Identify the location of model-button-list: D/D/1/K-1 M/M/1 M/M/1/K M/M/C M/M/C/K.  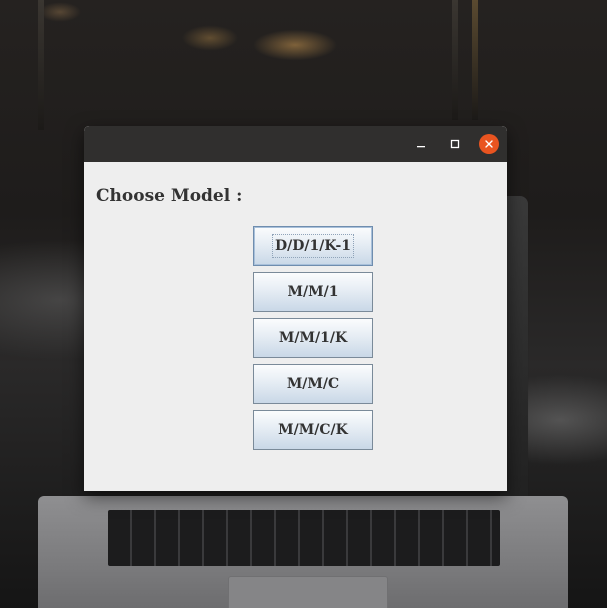
(313, 341).